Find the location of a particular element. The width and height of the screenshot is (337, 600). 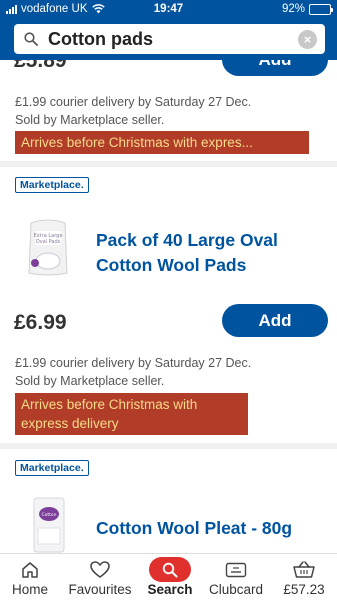

svg-text: Cotton is located at coordinates (48, 515).